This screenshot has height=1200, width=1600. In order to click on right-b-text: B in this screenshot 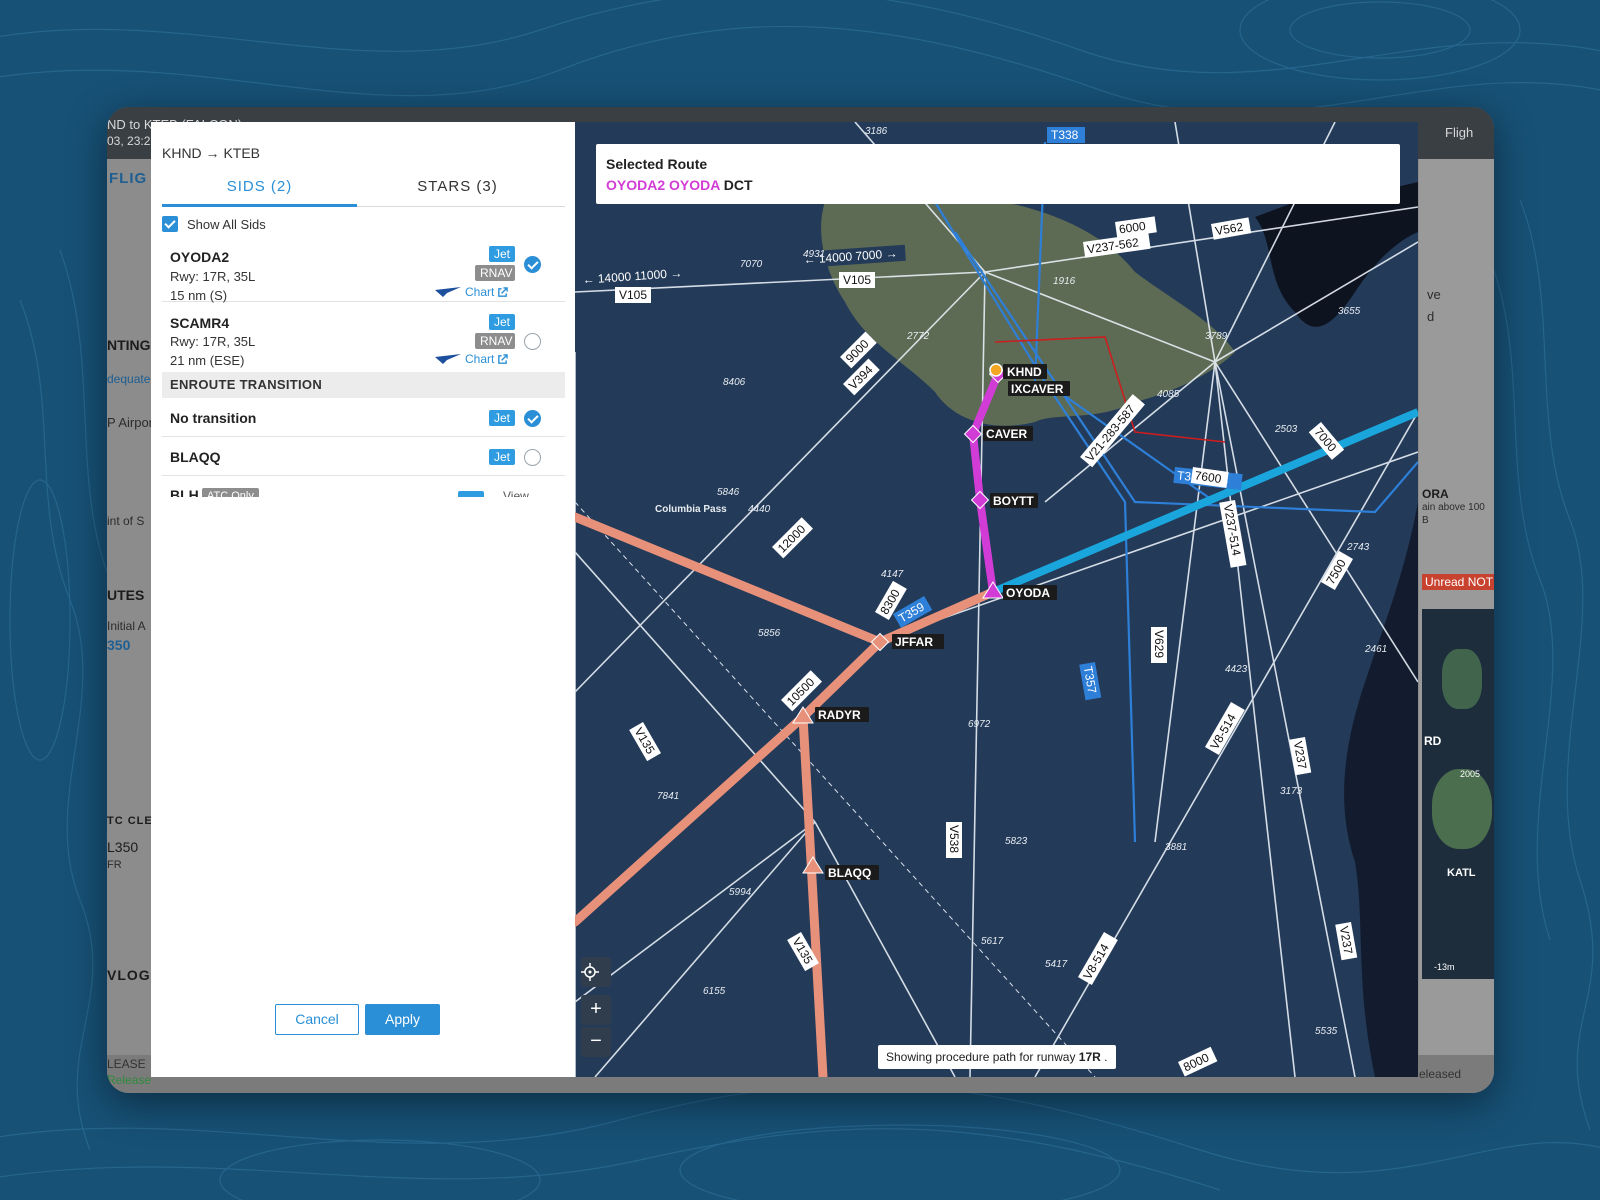, I will do `click(1425, 520)`.